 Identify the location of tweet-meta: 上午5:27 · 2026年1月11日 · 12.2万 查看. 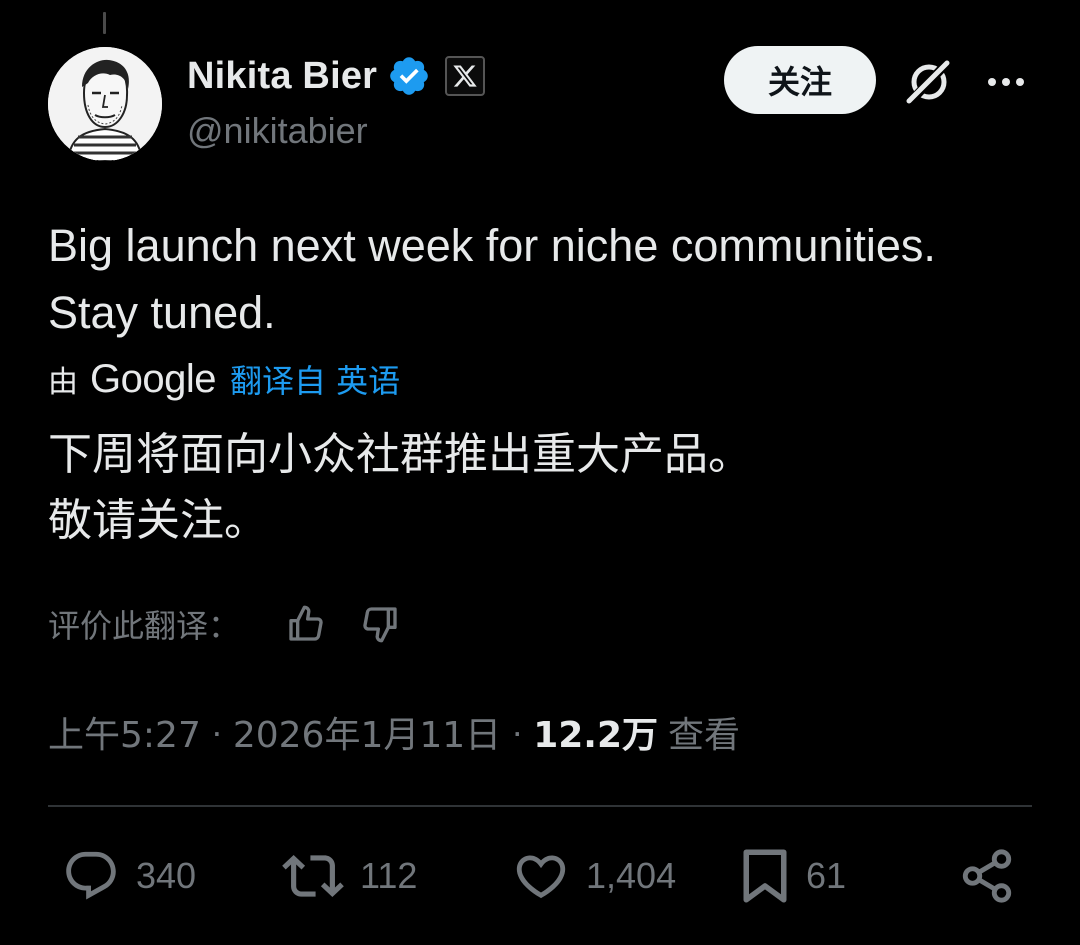
(394, 732).